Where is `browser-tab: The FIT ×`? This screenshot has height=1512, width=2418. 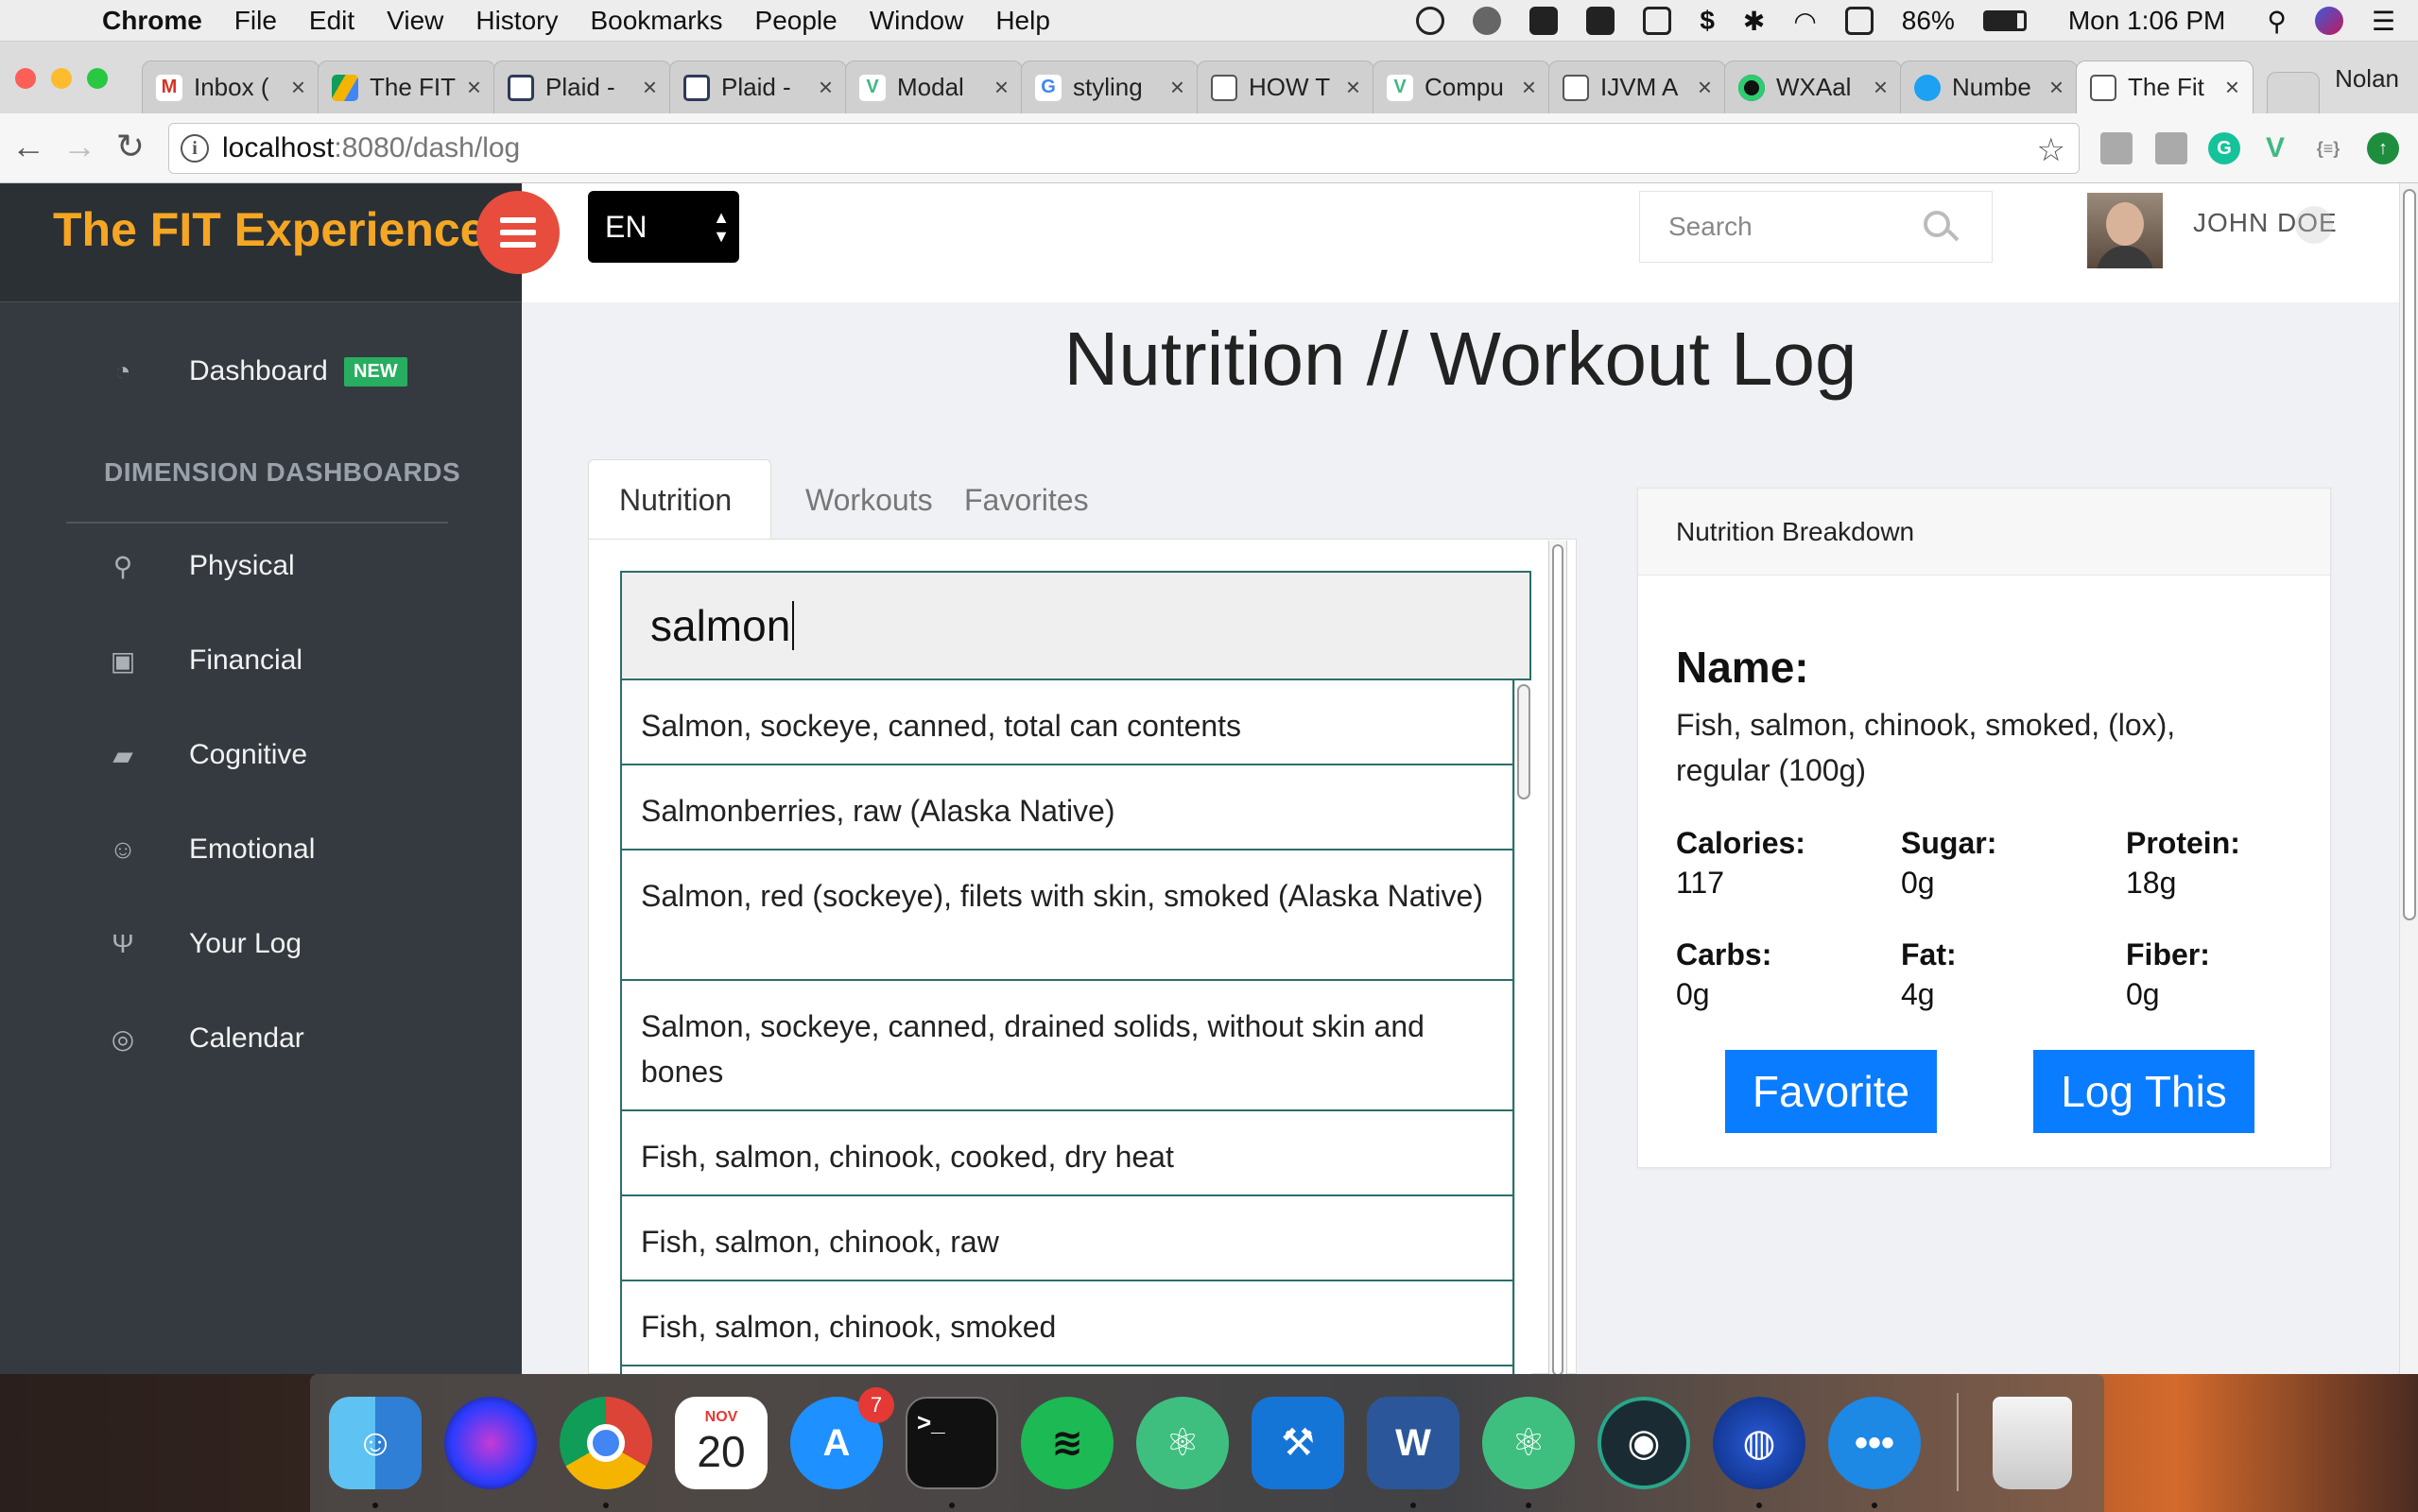
browser-tab: The FIT × is located at coordinates (407, 86).